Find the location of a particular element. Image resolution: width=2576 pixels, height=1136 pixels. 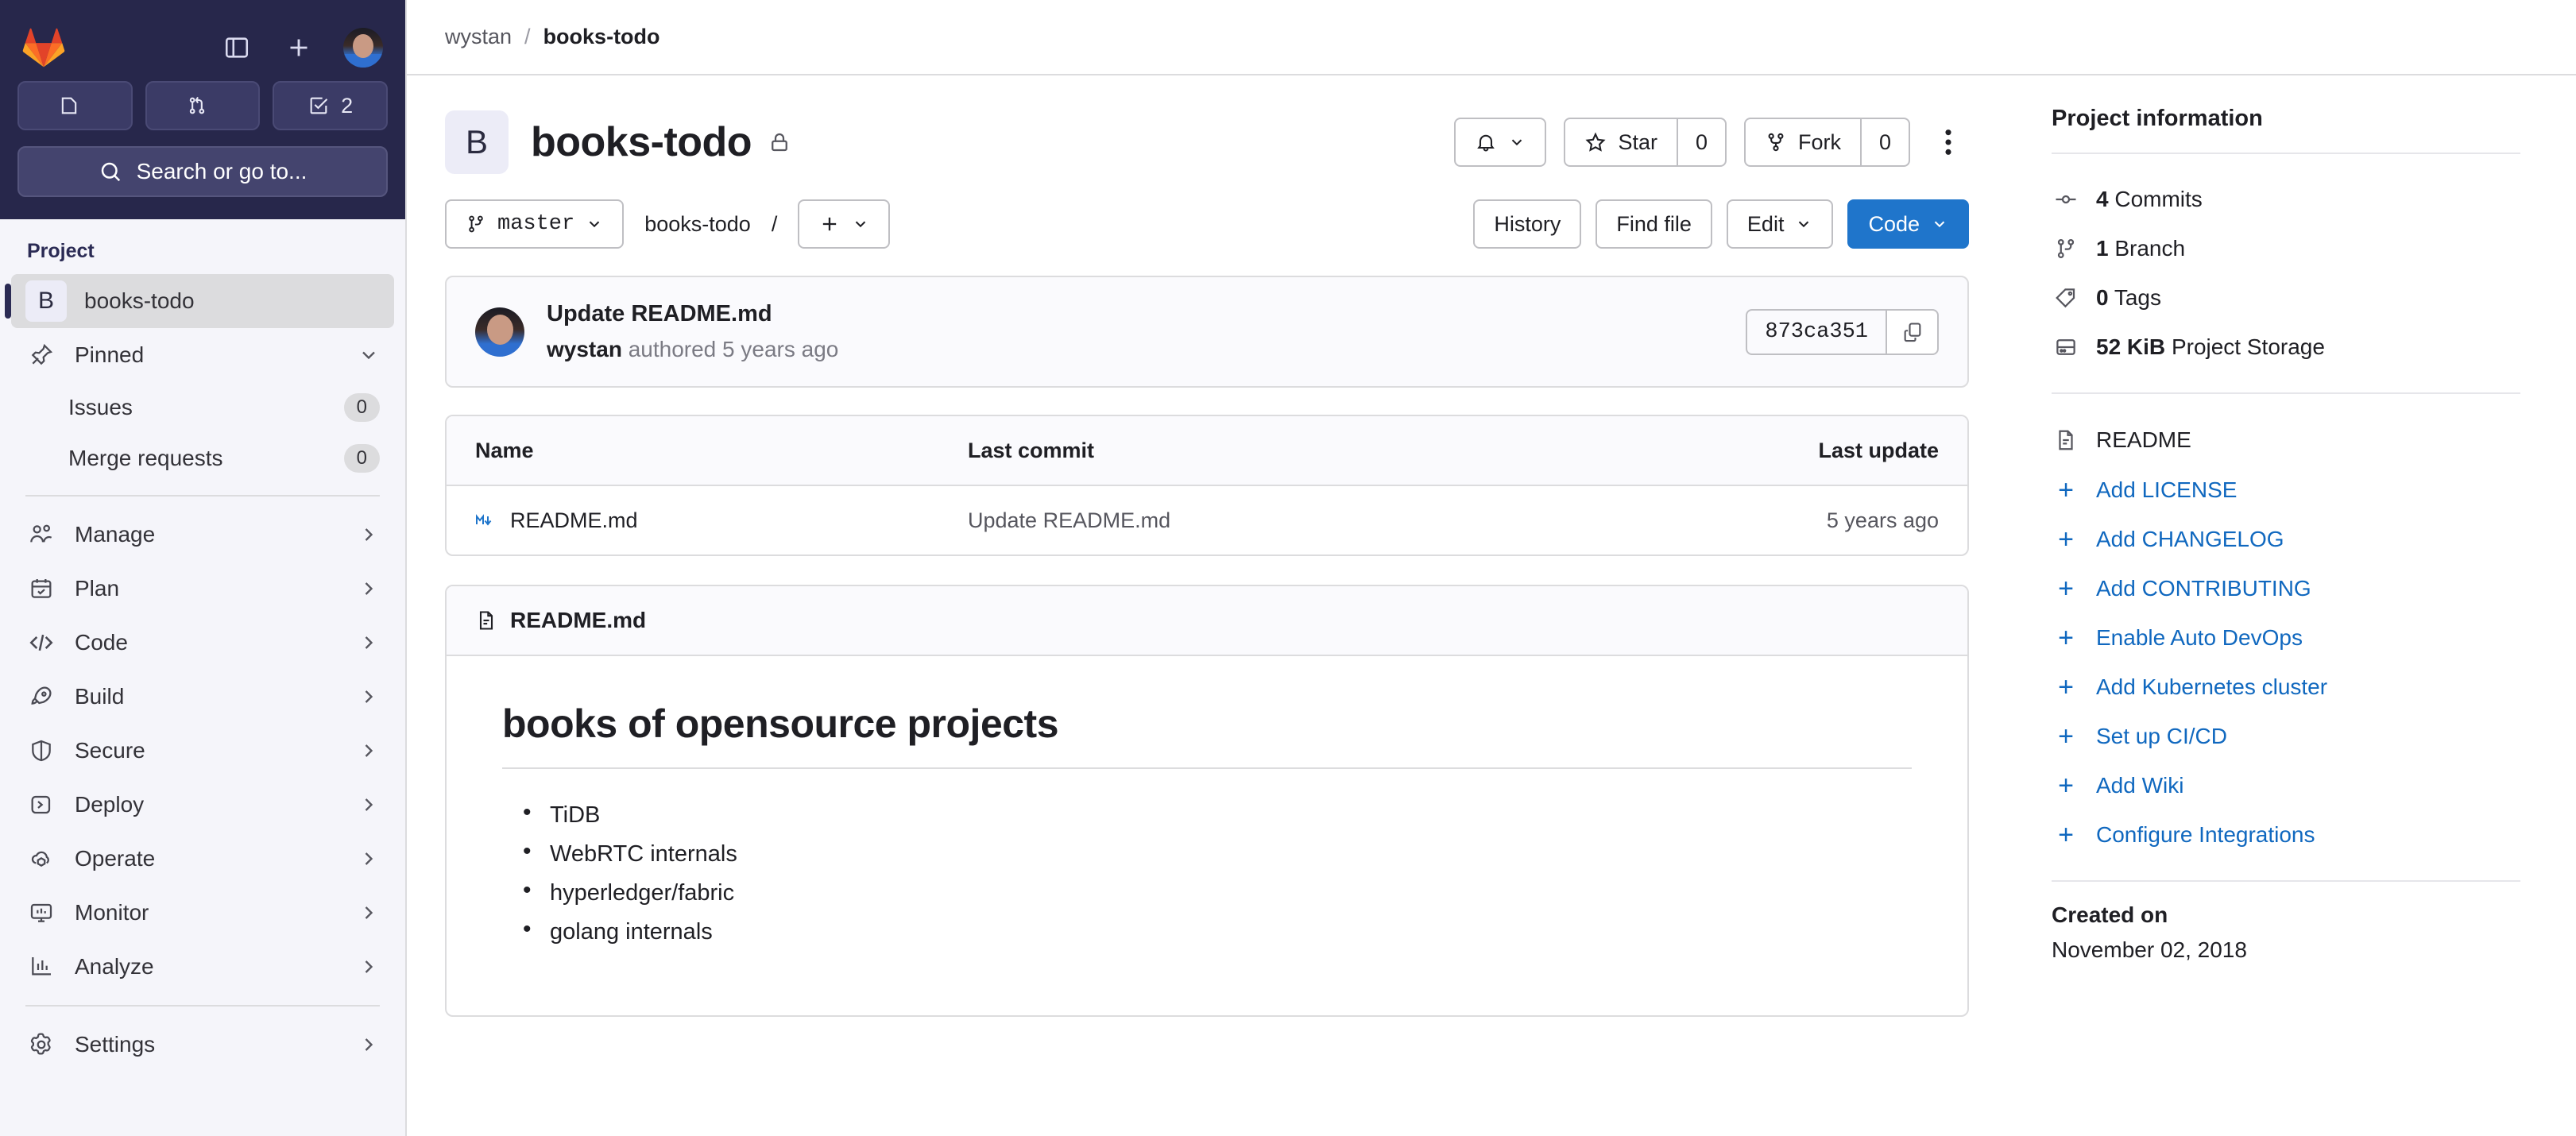

storage-icon is located at coordinates (2066, 347).